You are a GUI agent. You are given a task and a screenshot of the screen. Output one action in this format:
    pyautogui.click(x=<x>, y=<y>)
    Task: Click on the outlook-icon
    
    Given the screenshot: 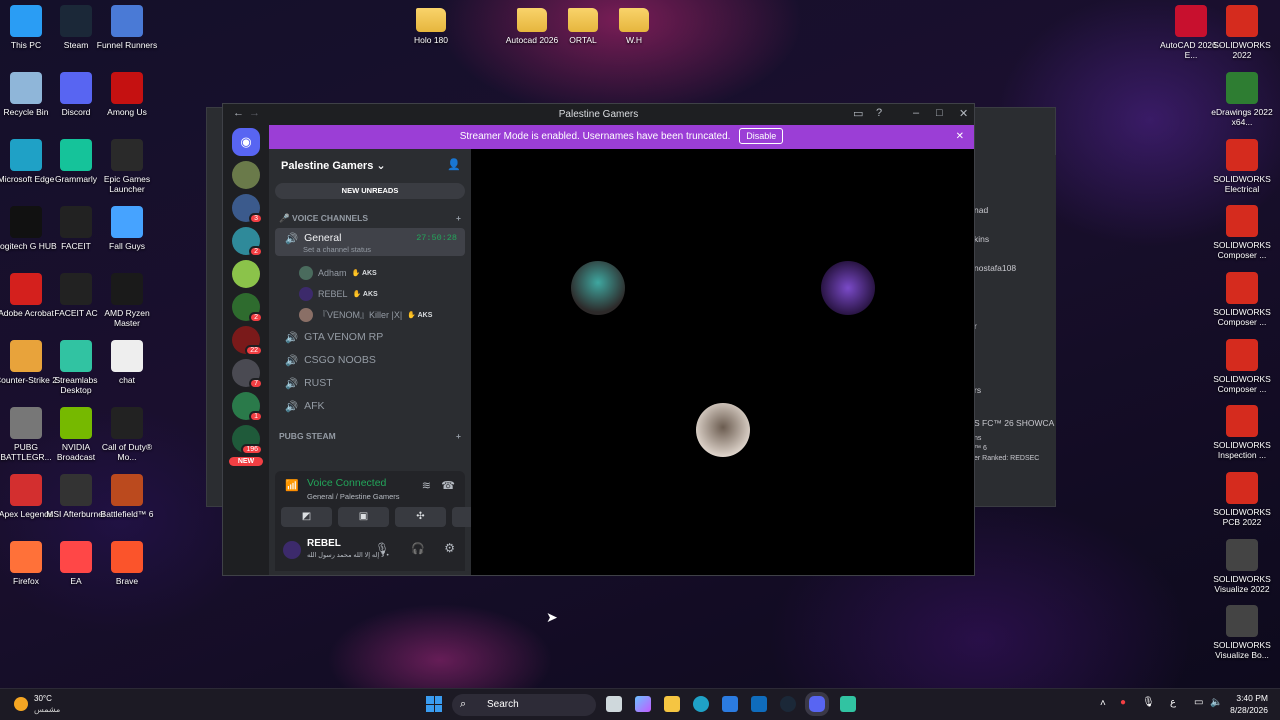 What is the action you would take?
    pyautogui.click(x=759, y=704)
    